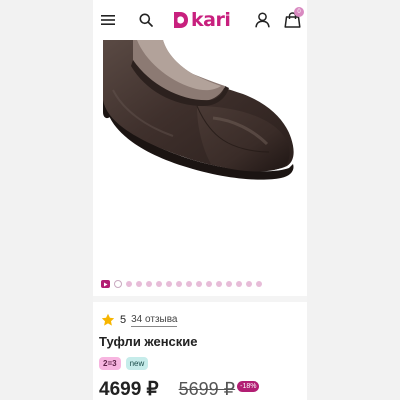  What do you see at coordinates (148, 341) in the screenshot?
I see `product-title: Туфли женские` at bounding box center [148, 341].